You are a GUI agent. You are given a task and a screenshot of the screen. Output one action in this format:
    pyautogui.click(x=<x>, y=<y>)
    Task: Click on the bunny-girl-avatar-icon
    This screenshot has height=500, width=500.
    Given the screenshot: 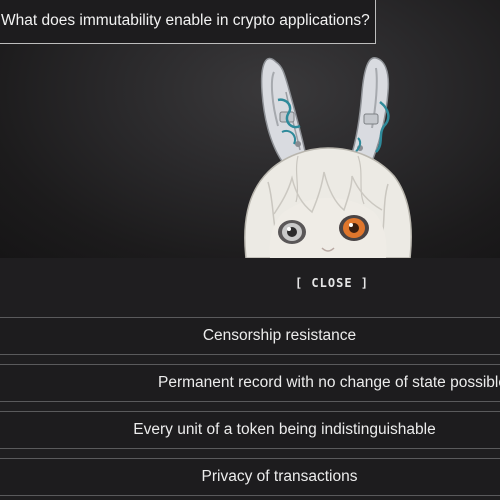 What is the action you would take?
    pyautogui.click(x=328, y=157)
    